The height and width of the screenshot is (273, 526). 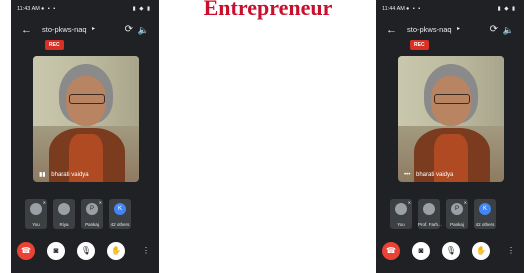 What do you see at coordinates (393, 9) in the screenshot?
I see `status-time: 11:44 AM` at bounding box center [393, 9].